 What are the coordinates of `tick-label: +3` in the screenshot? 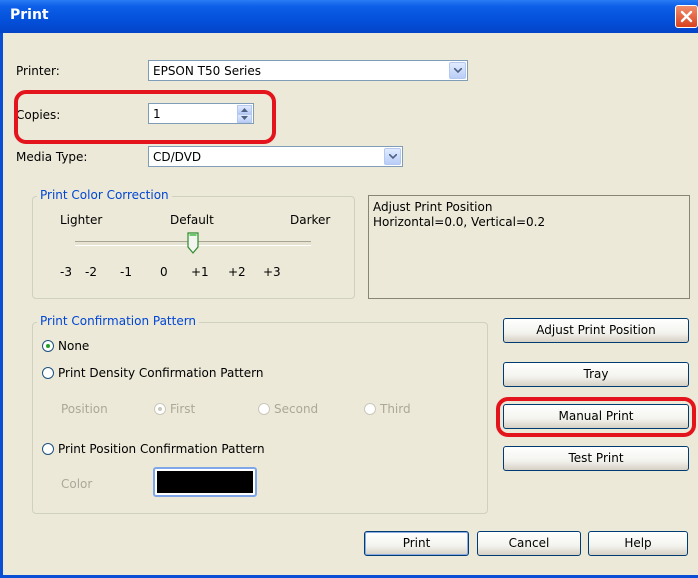 It's located at (272, 272).